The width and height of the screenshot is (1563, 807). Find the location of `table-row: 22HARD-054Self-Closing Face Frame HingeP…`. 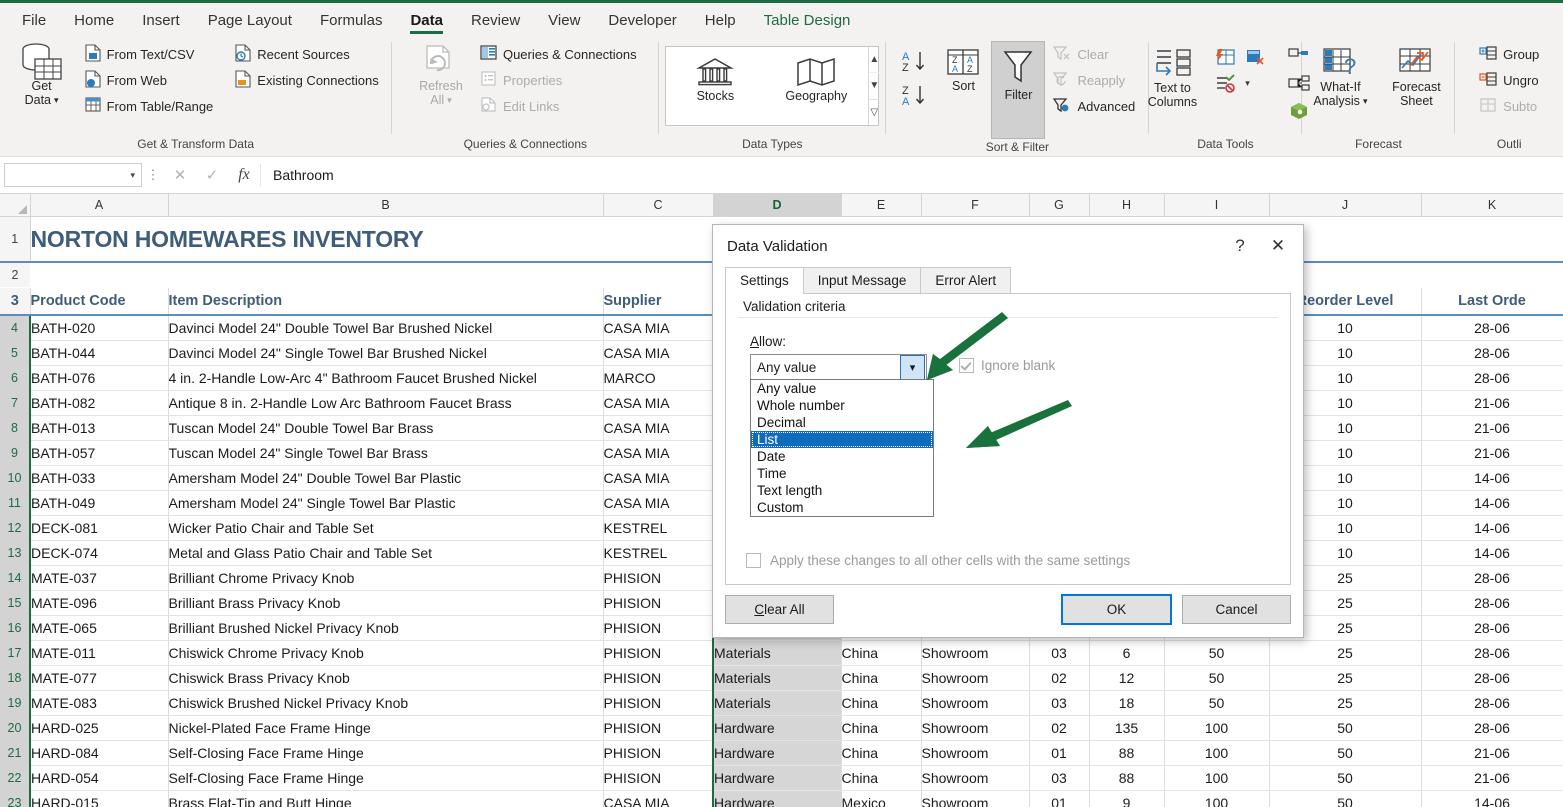

table-row: 22HARD-054Self-Closing Face Frame HingeP… is located at coordinates (781, 778).